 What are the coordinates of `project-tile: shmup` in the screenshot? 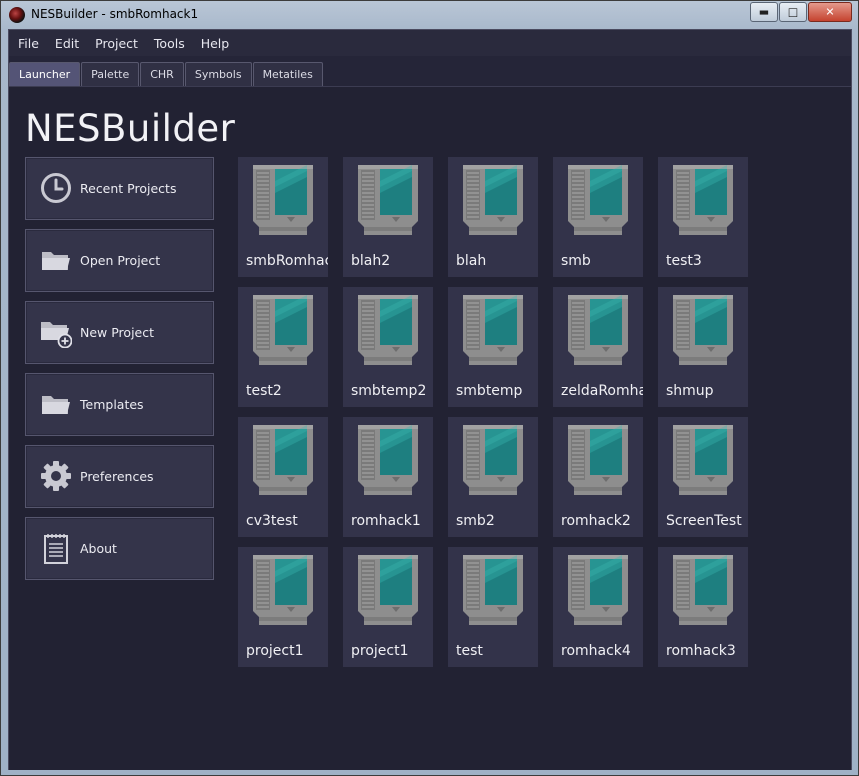 It's located at (703, 347).